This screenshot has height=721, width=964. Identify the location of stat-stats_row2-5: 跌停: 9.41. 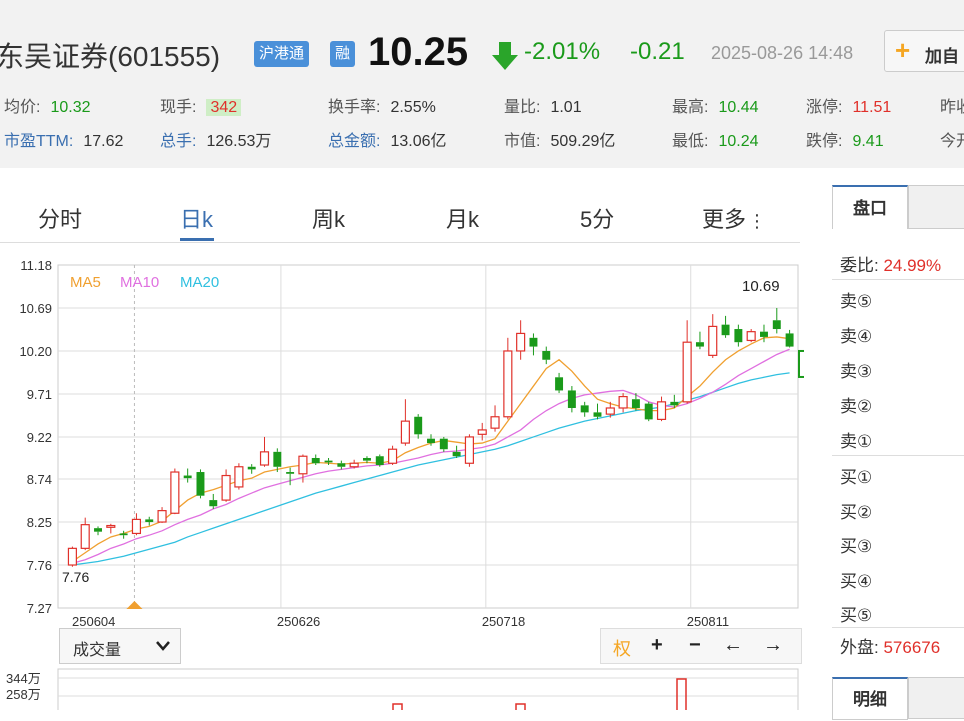
(845, 139).